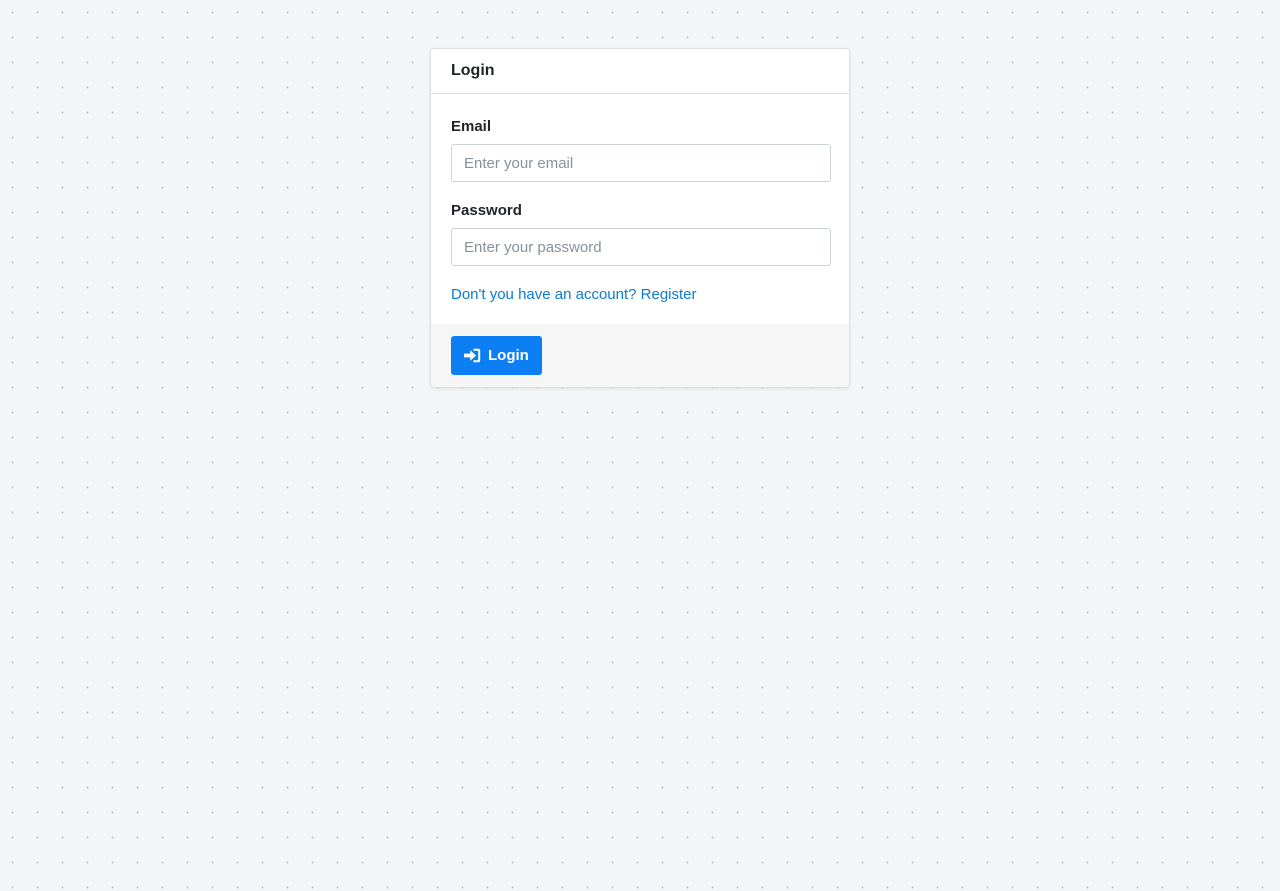 The image size is (1280, 891). What do you see at coordinates (486, 210) in the screenshot?
I see `password-label: Password` at bounding box center [486, 210].